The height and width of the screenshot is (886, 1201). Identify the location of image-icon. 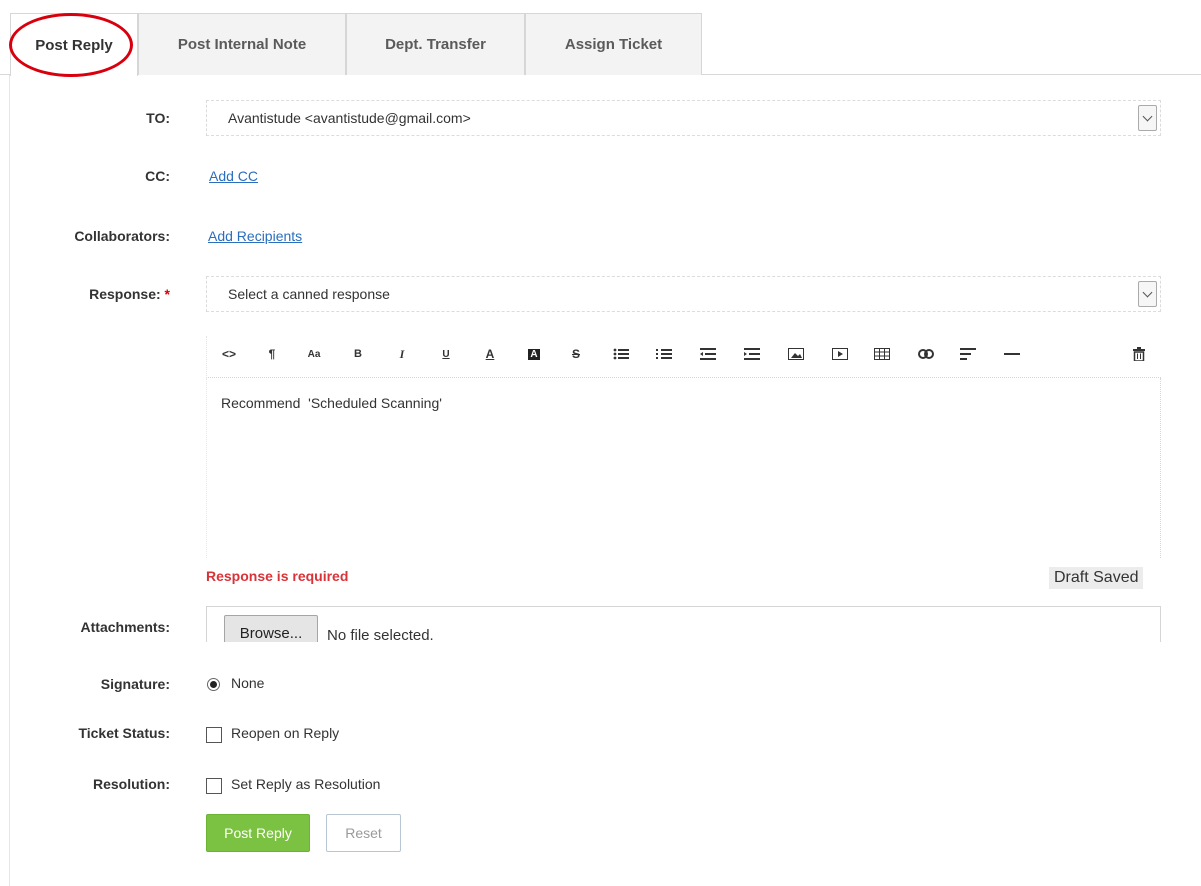
(796, 354).